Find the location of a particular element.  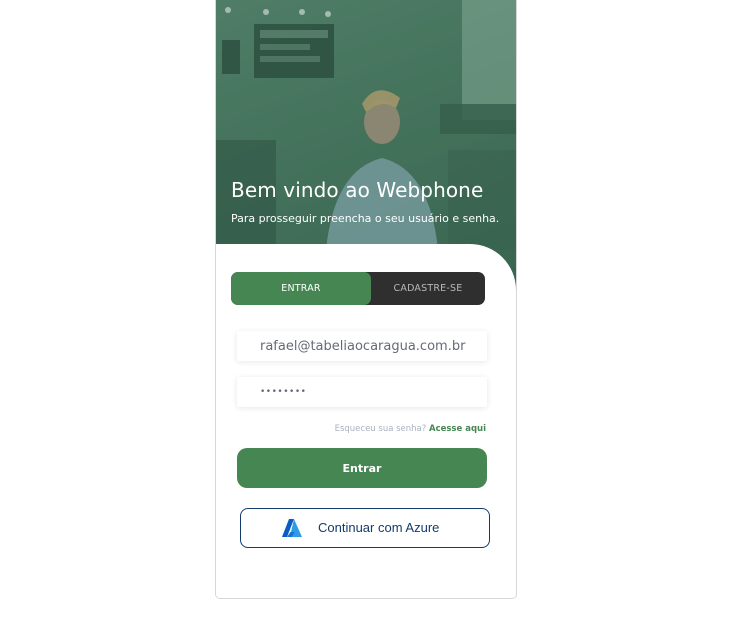

azure-login-button: Continuar com Azure is located at coordinates (365, 528).